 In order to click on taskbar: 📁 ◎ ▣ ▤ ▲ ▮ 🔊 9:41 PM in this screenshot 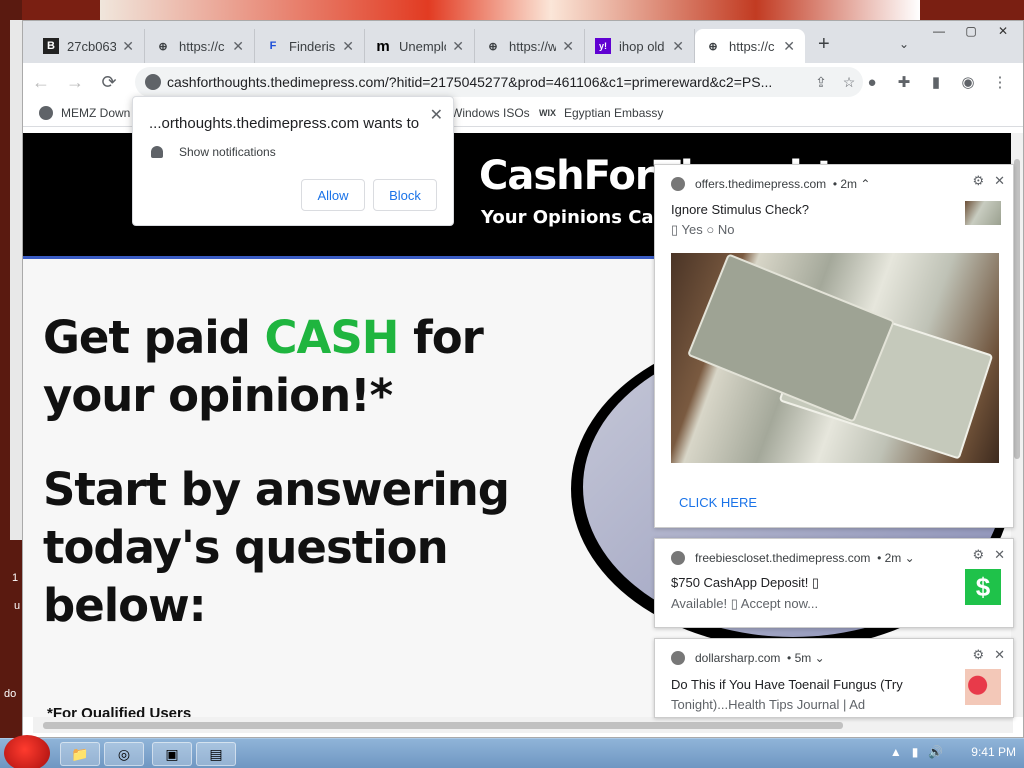, I will do `click(512, 751)`.